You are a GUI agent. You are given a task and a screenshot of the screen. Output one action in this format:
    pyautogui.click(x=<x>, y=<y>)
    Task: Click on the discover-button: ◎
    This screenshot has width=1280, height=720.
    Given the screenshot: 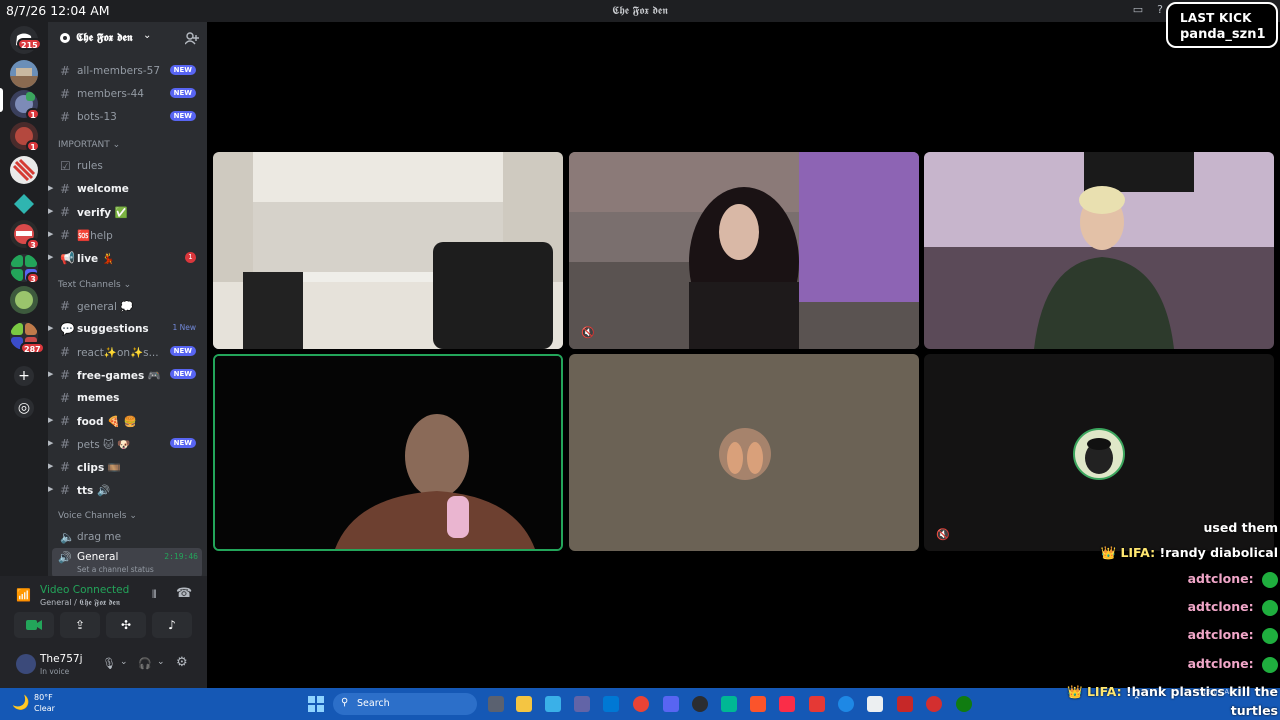 What is the action you would take?
    pyautogui.click(x=24, y=408)
    